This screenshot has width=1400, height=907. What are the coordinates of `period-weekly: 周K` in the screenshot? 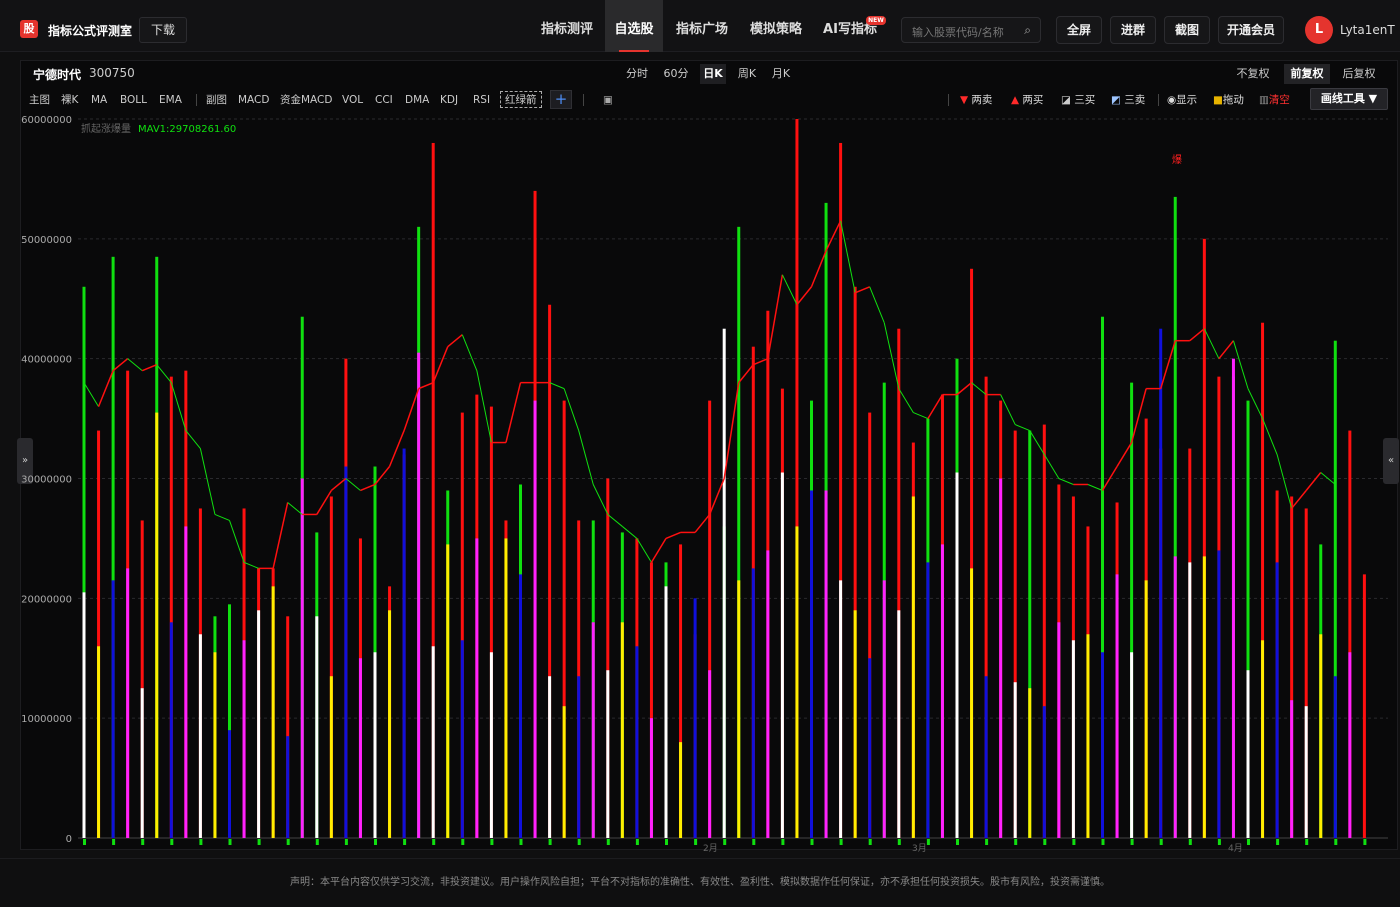 It's located at (747, 74).